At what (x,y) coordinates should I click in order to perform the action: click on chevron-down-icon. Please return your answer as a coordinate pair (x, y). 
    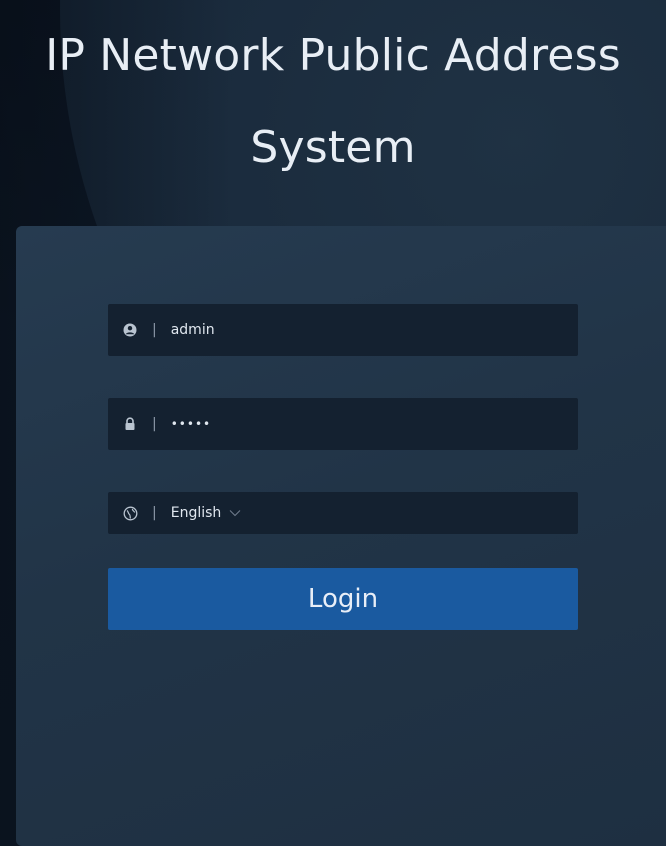
    Looking at the image, I should click on (235, 513).